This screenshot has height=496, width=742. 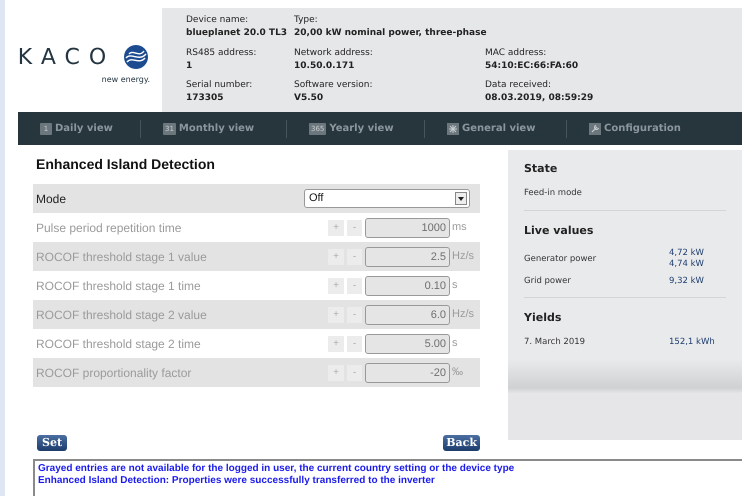 What do you see at coordinates (561, 259) in the screenshot?
I see `panel-label: Generator power` at bounding box center [561, 259].